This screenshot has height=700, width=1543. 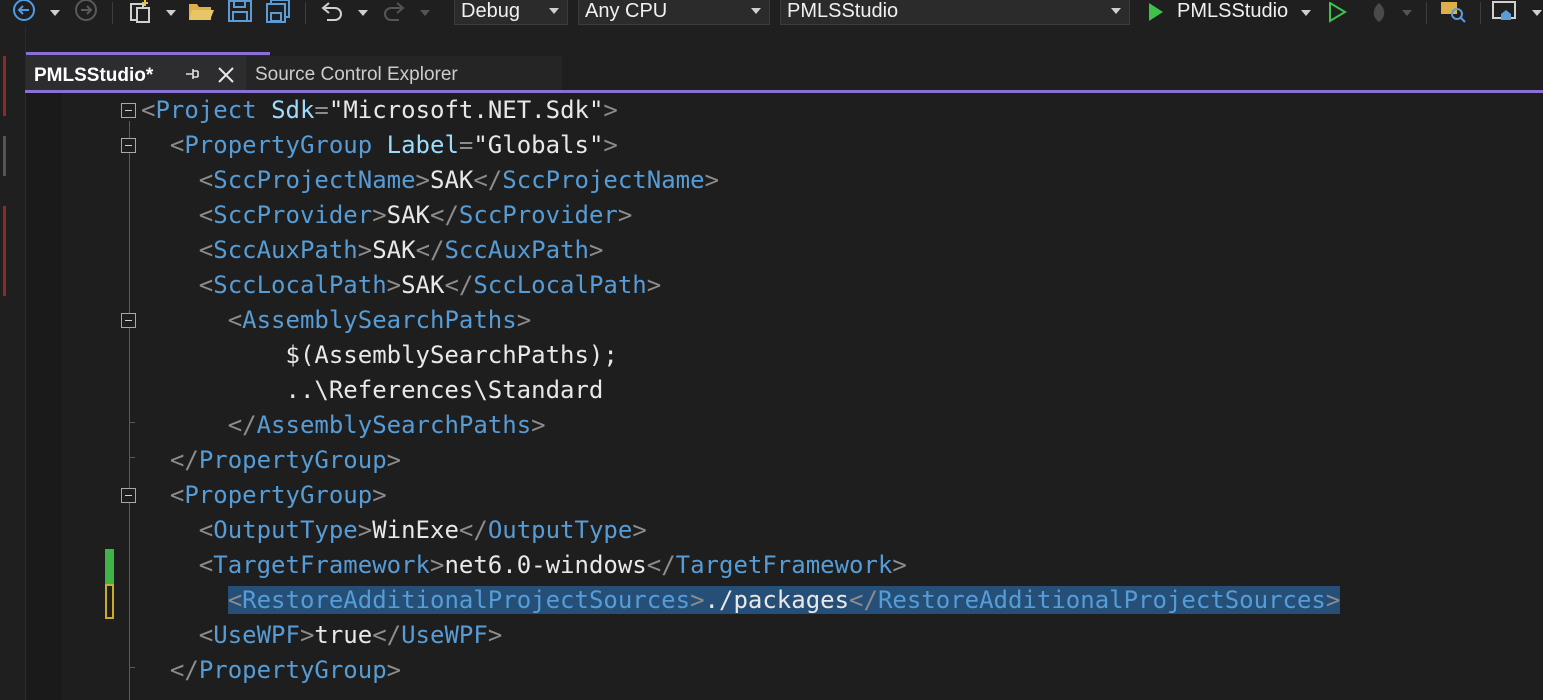 What do you see at coordinates (278, 13) in the screenshot?
I see `save-all-icon` at bounding box center [278, 13].